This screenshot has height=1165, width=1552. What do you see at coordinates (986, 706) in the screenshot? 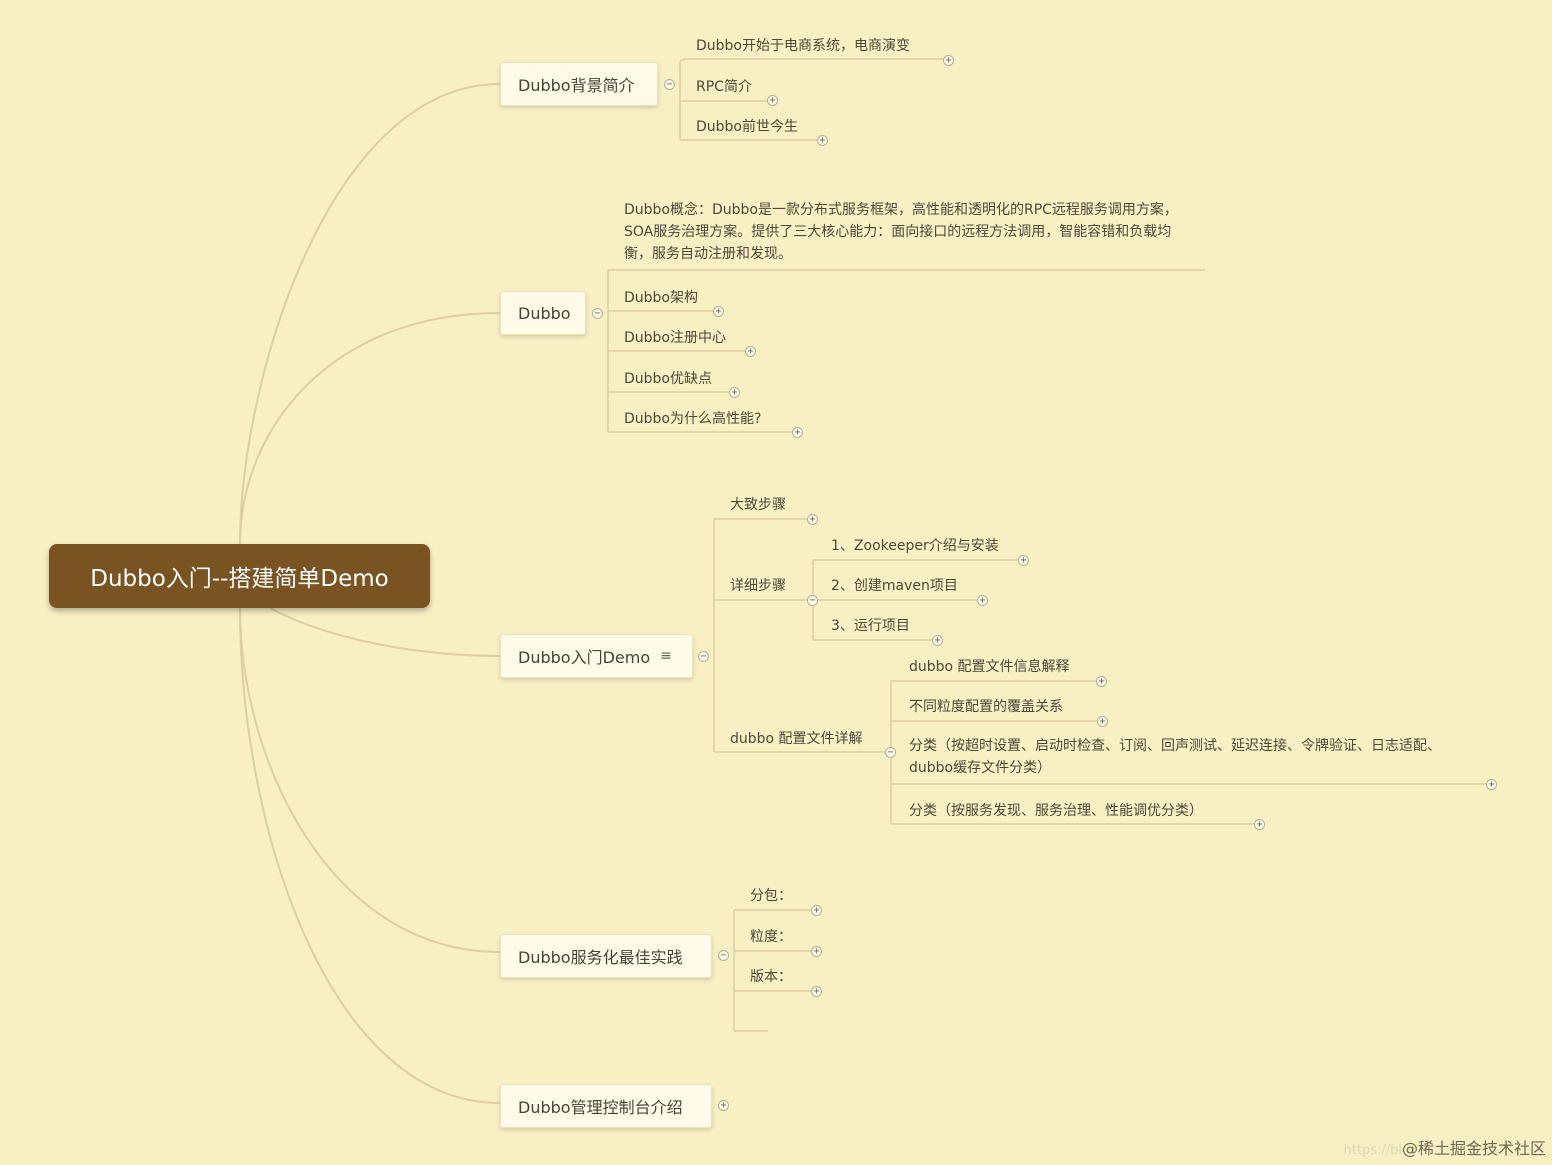
I see `config-override-relation: 不同粒度配置的覆盖关系` at bounding box center [986, 706].